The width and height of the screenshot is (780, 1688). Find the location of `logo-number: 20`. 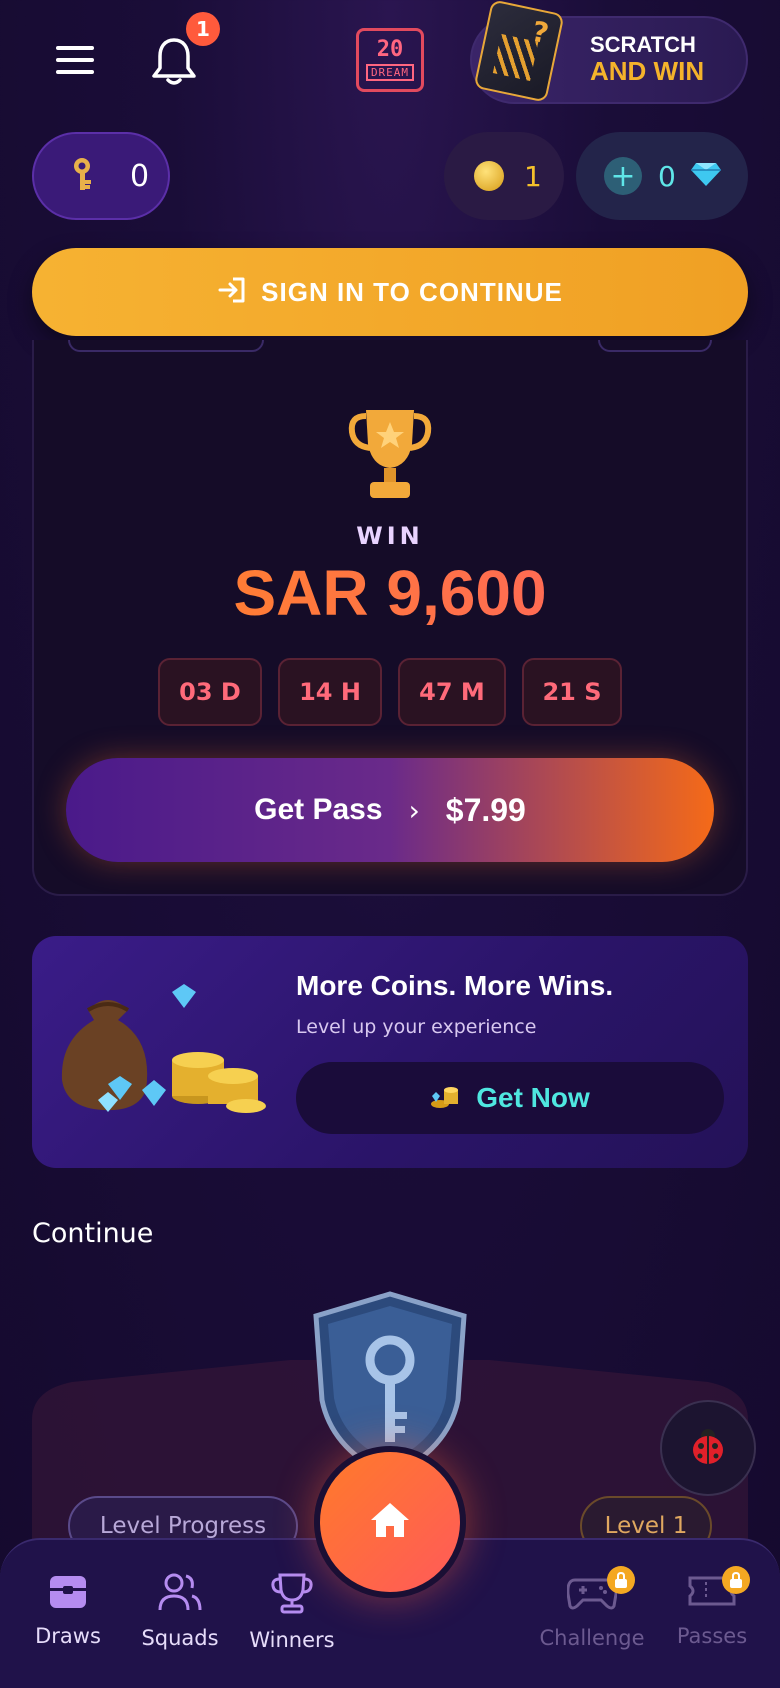

logo-number: 20 is located at coordinates (390, 49).